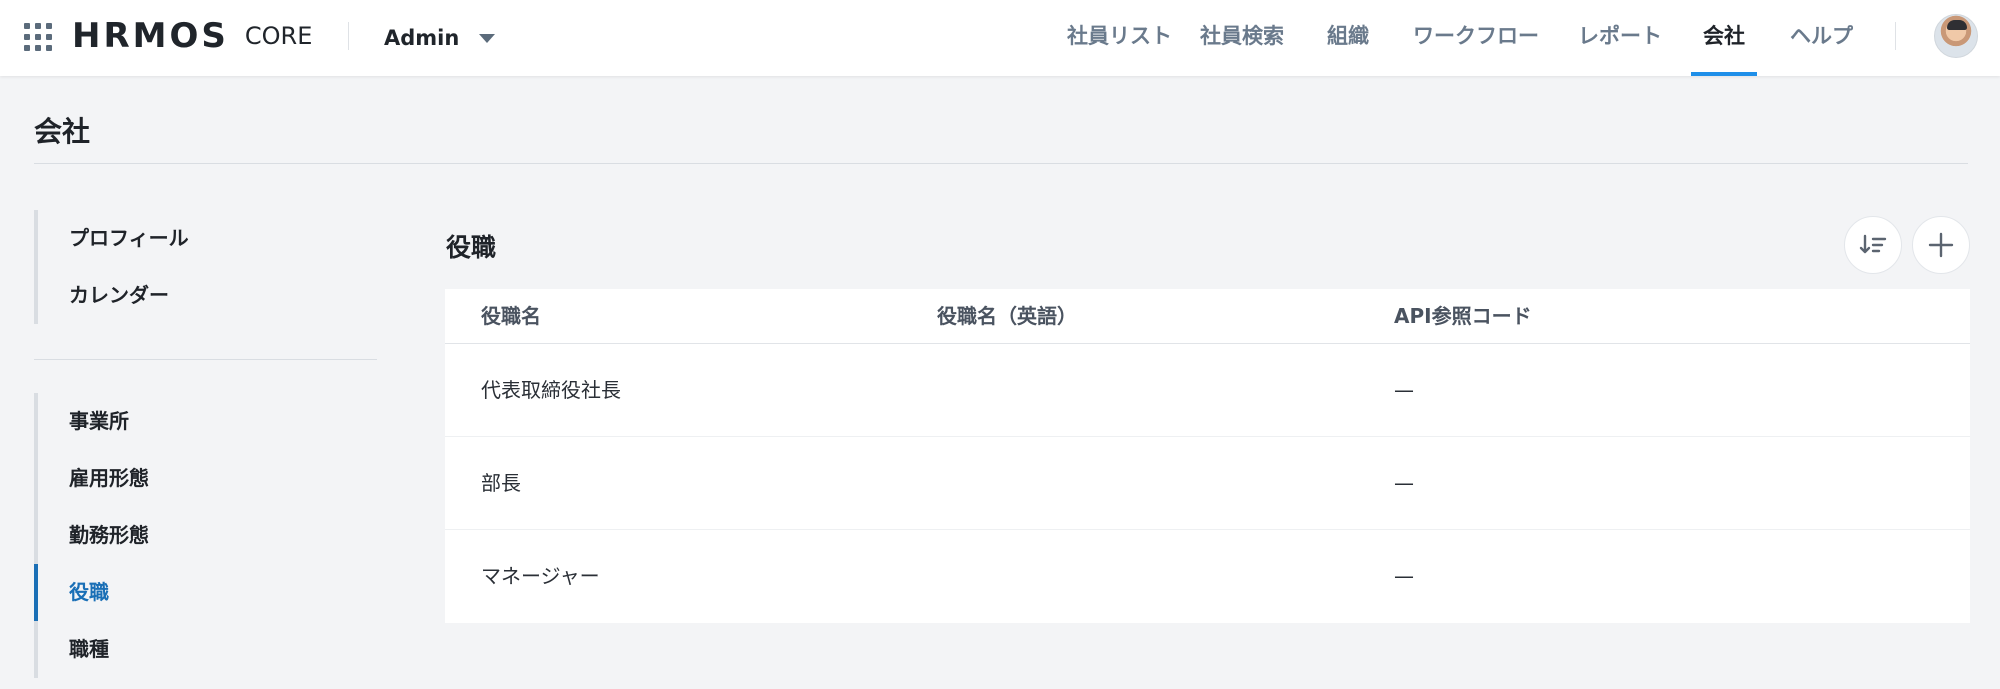 This screenshot has width=2000, height=689. I want to click on add-position-button, so click(1941, 245).